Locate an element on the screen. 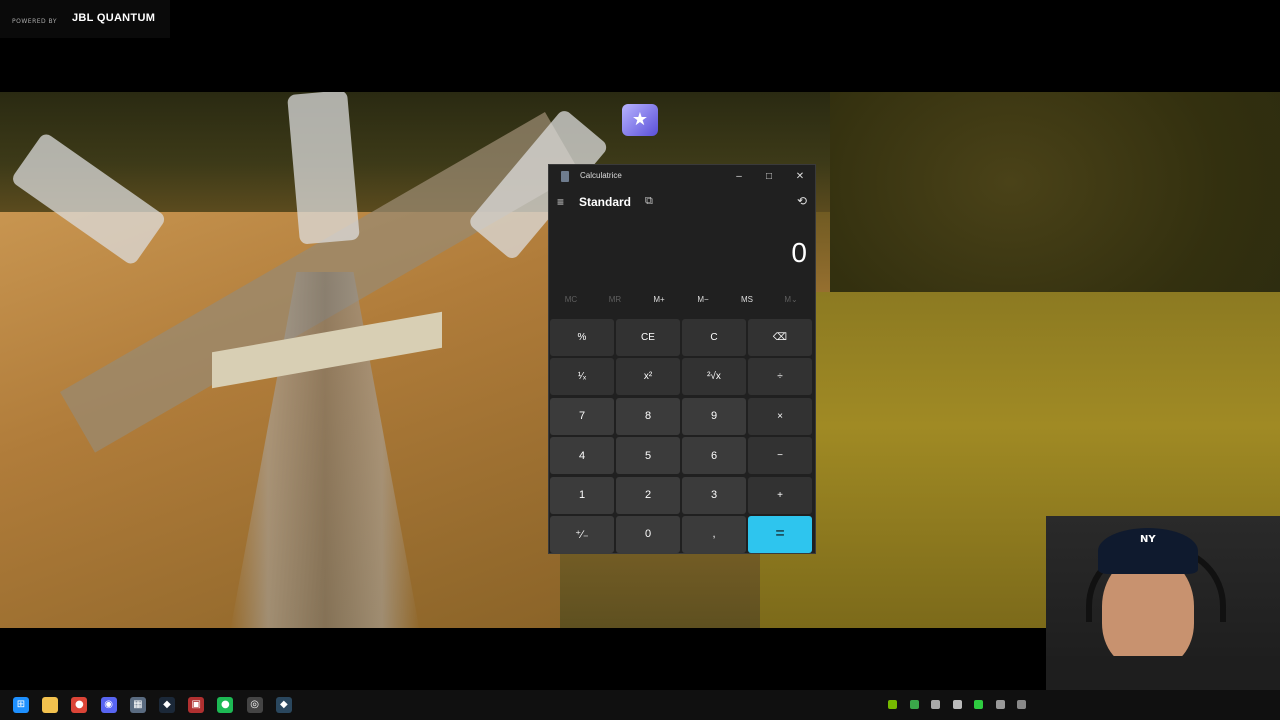 Image resolution: width=1280 pixels, height=720 pixels. memory-buttons-row: MC MR M+ M− MS M⌄ is located at coordinates (682, 303).